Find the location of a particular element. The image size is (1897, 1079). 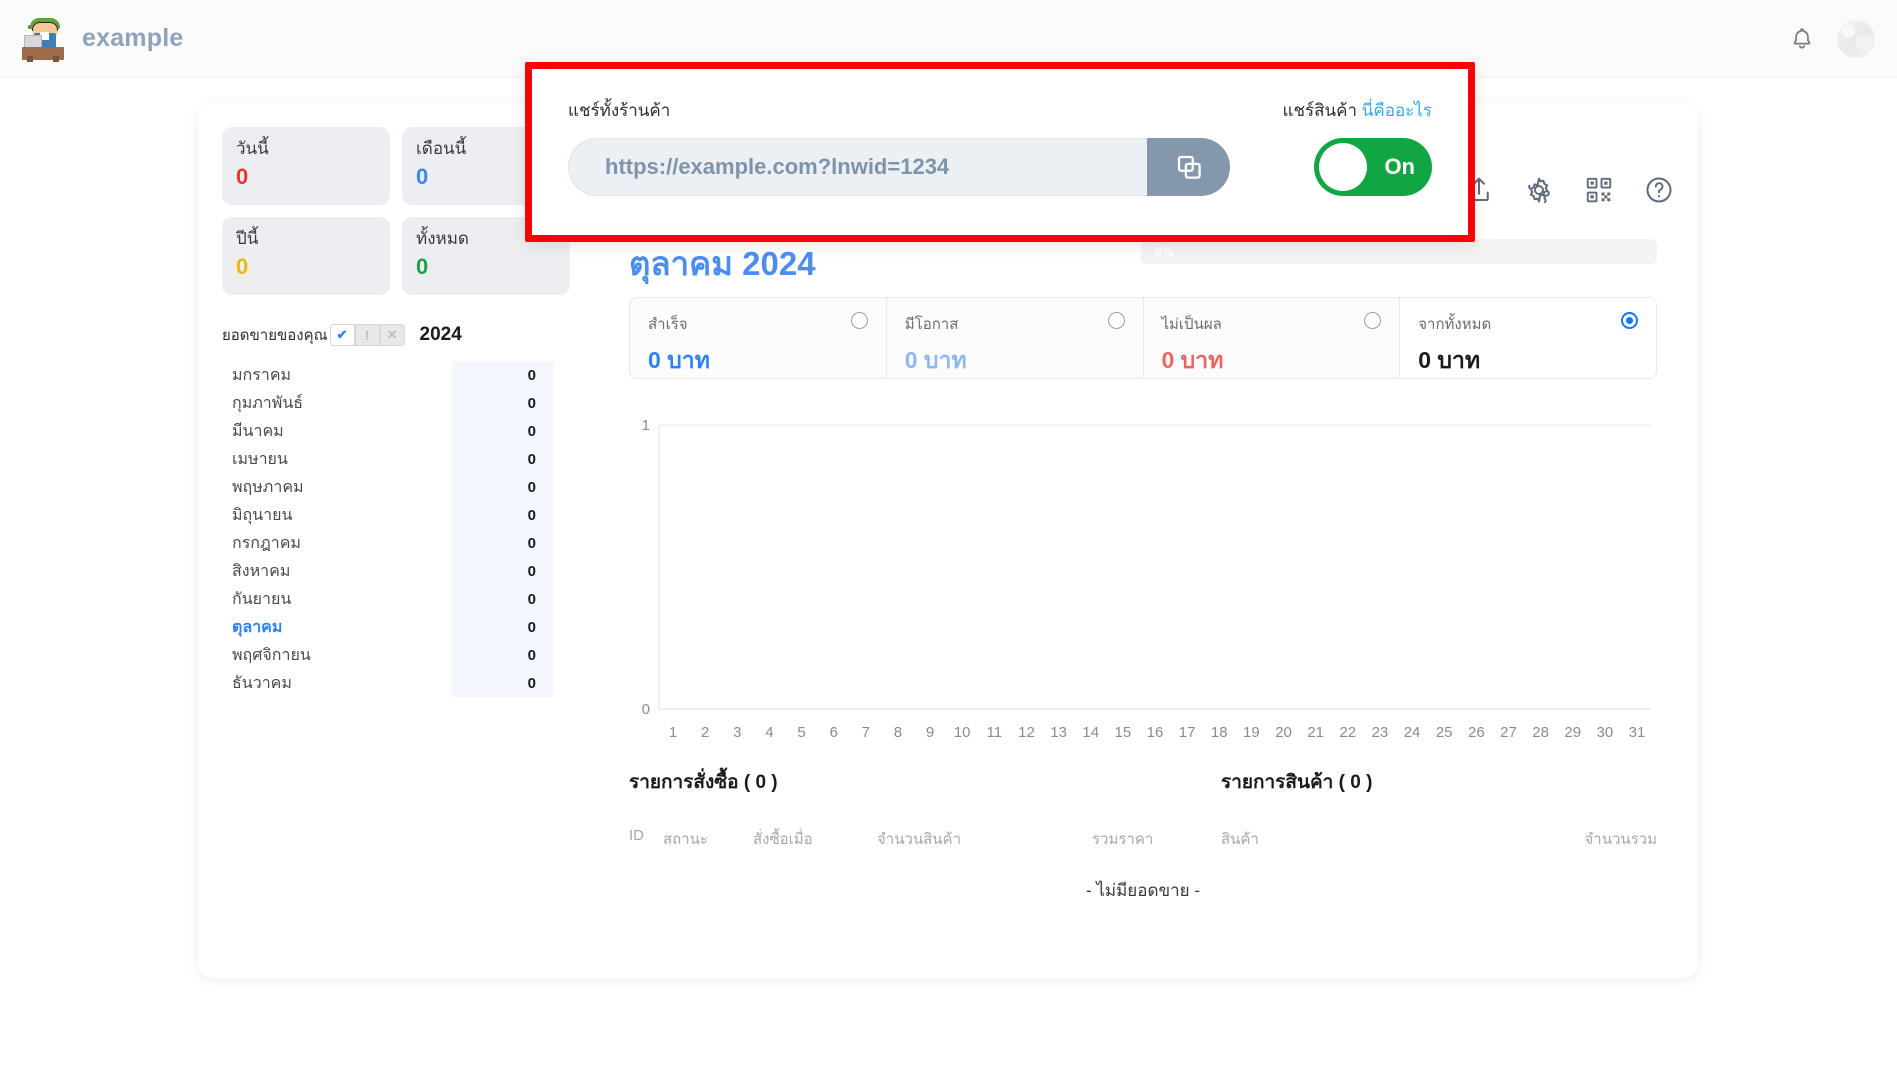

column-header-product: สินค้า is located at coordinates (1240, 839).